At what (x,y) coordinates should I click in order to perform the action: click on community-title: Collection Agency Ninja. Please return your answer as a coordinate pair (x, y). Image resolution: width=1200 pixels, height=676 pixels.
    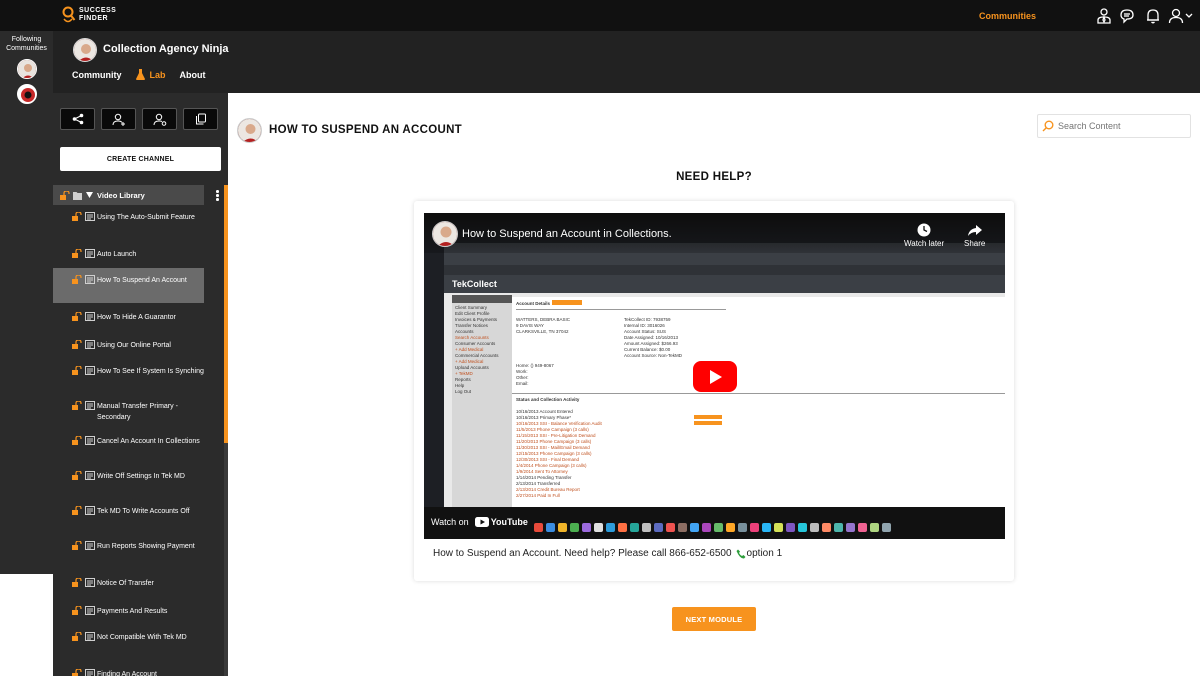
    Looking at the image, I should click on (166, 49).